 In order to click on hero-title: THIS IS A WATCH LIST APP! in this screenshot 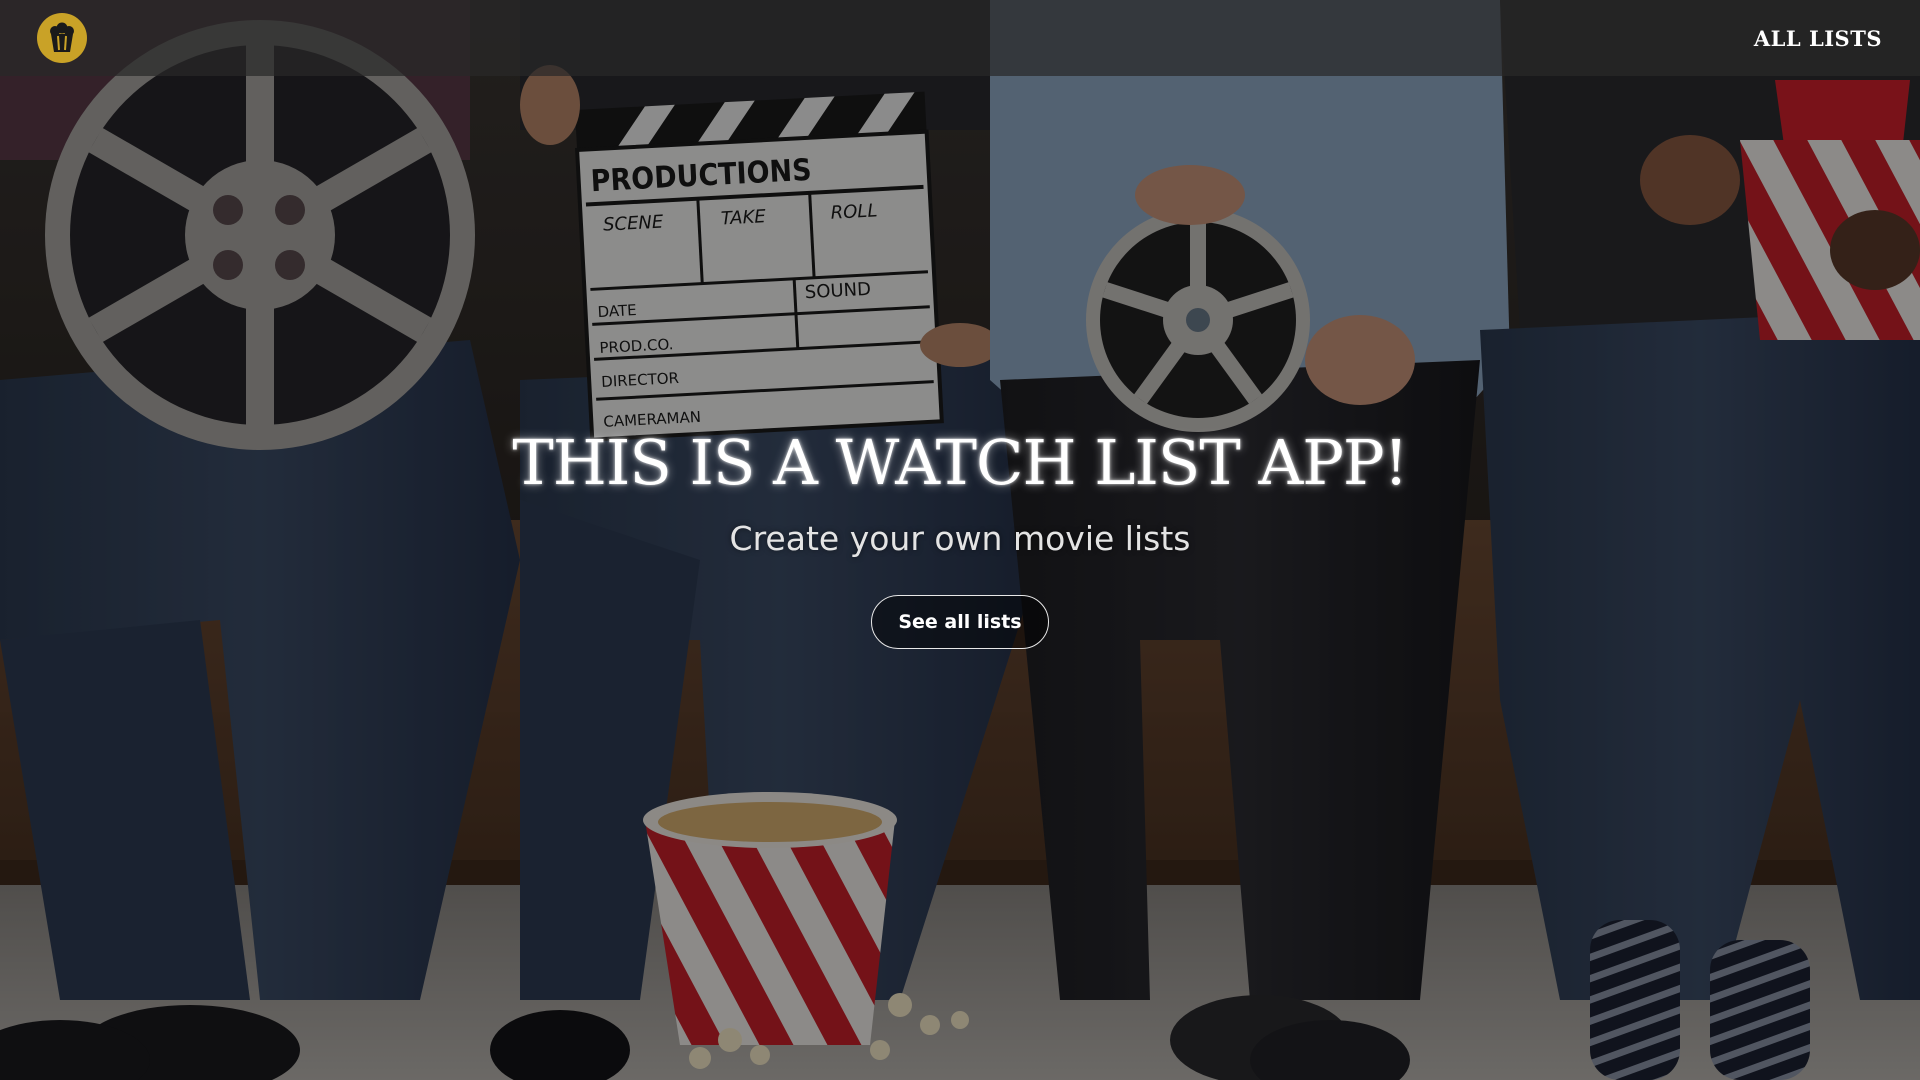, I will do `click(960, 462)`.